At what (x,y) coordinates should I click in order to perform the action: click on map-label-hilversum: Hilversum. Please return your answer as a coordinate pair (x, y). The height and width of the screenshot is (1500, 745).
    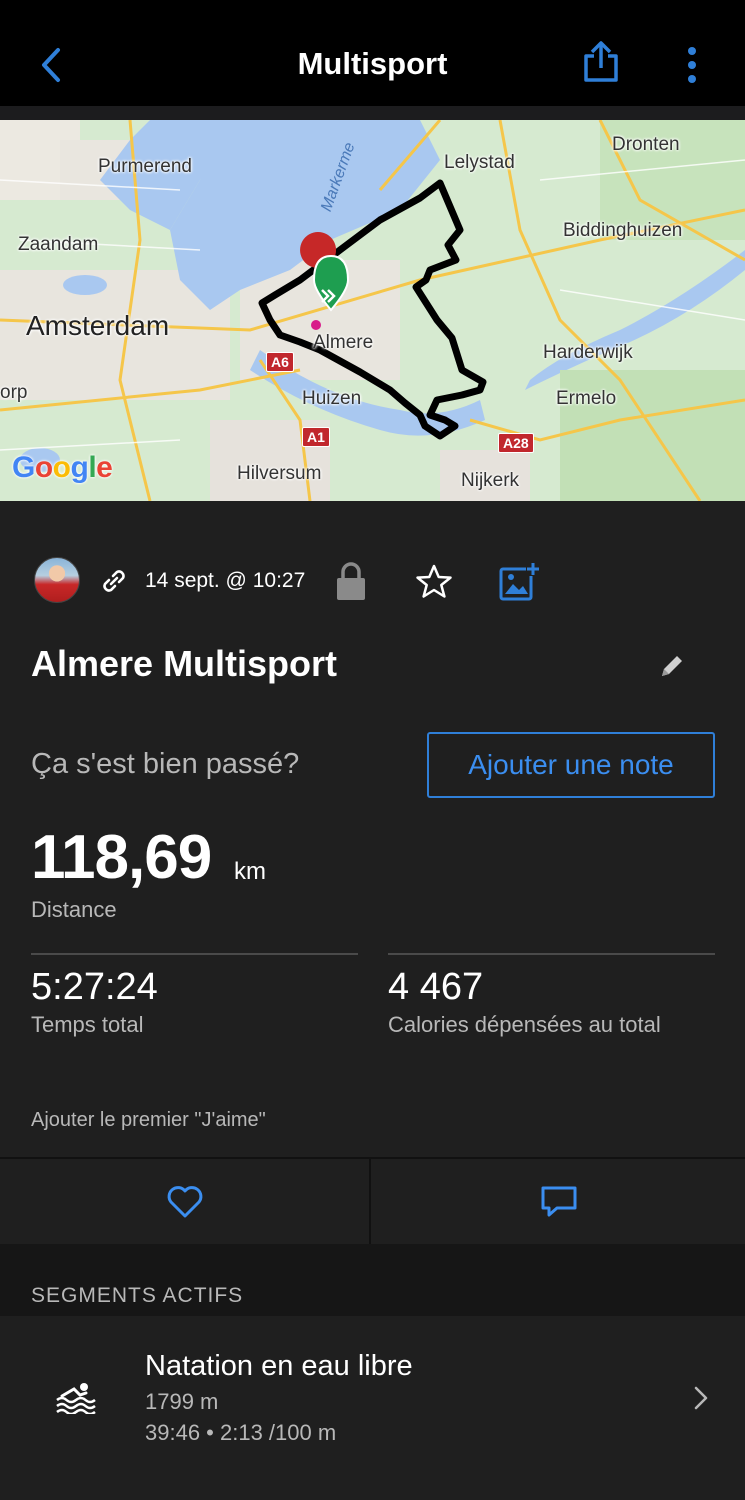
    Looking at the image, I should click on (279, 473).